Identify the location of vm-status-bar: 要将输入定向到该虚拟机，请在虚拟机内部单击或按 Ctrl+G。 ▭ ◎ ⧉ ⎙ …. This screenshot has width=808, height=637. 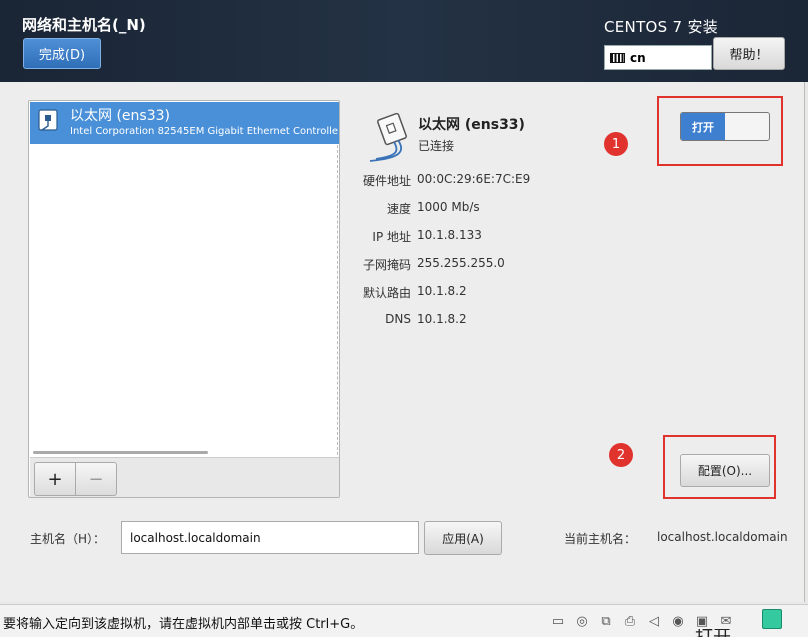
(404, 620).